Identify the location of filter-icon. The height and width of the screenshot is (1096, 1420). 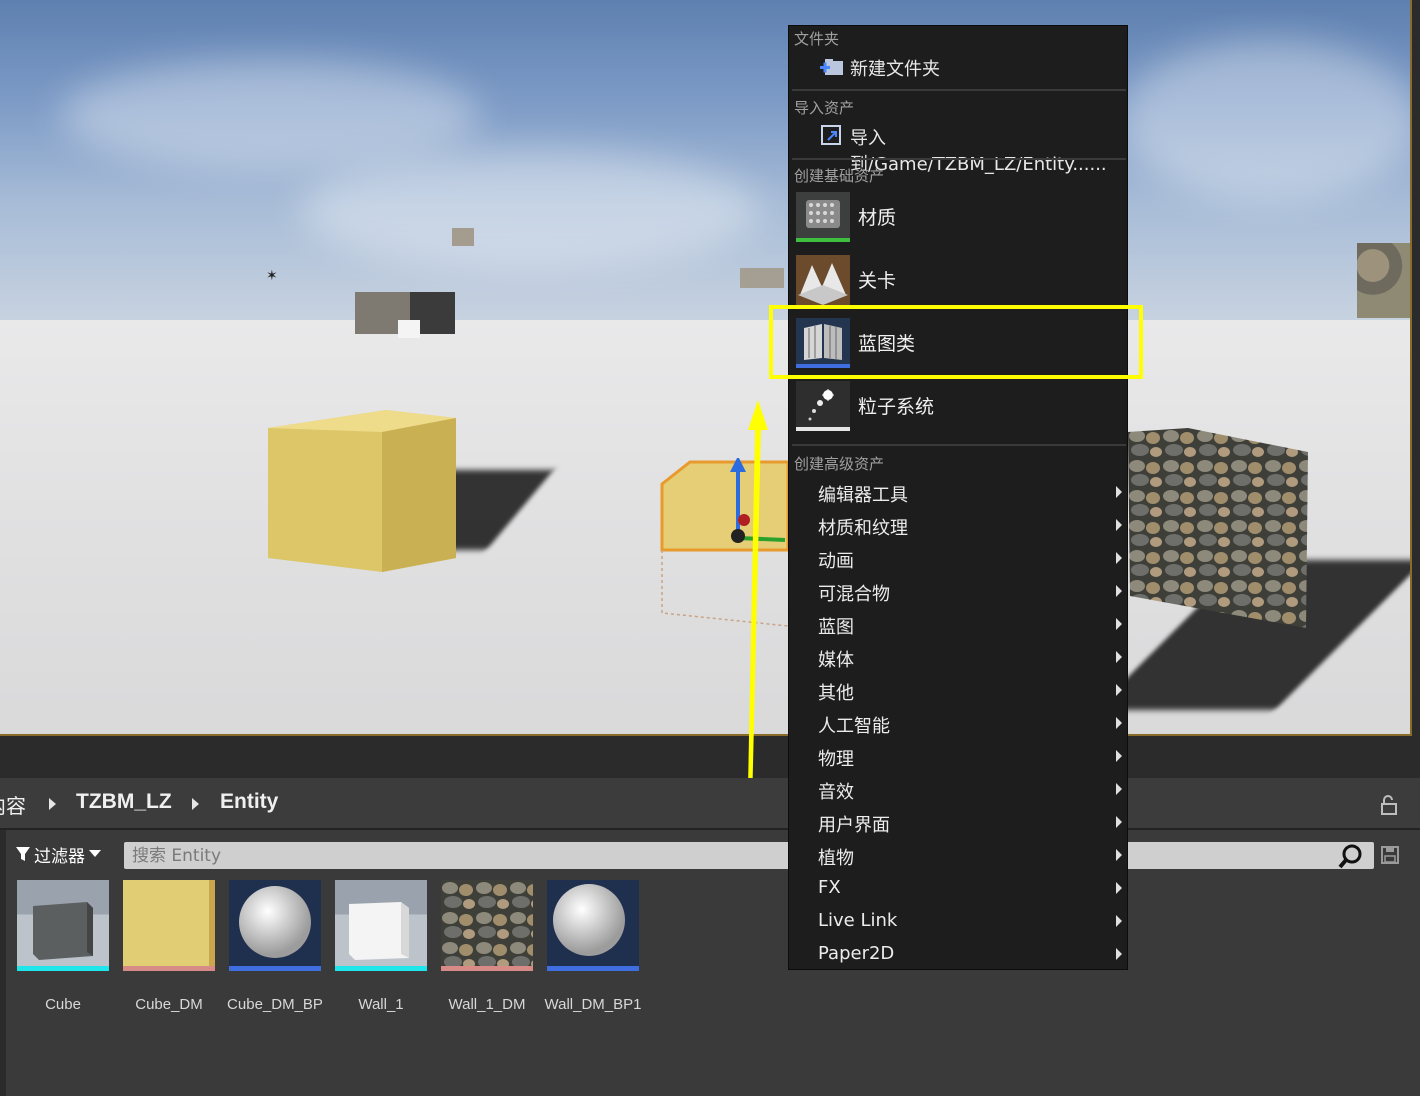
(23, 854).